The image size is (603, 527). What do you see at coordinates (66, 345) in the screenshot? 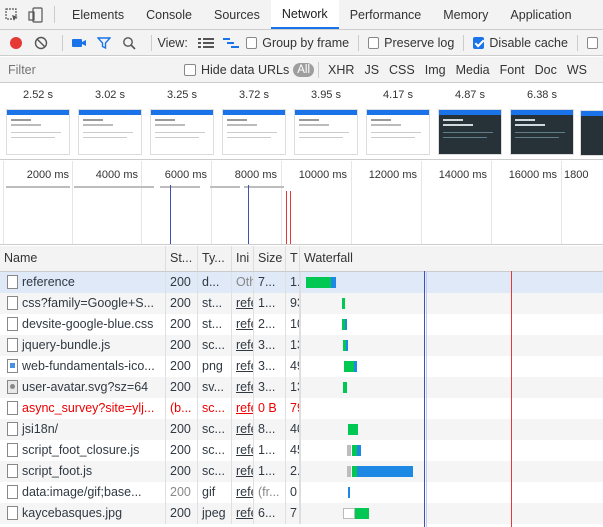
I see `request-name: jquery-bundle.js` at bounding box center [66, 345].